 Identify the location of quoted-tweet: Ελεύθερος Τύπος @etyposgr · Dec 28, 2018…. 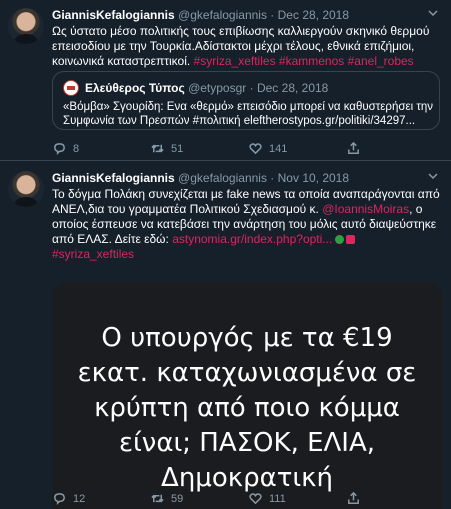
(246, 100).